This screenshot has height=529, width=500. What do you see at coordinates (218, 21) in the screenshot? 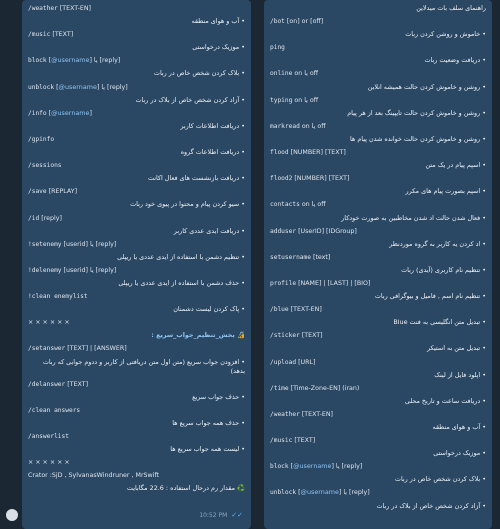
I see `command-description: • آب و هوای منطقه` at bounding box center [218, 21].